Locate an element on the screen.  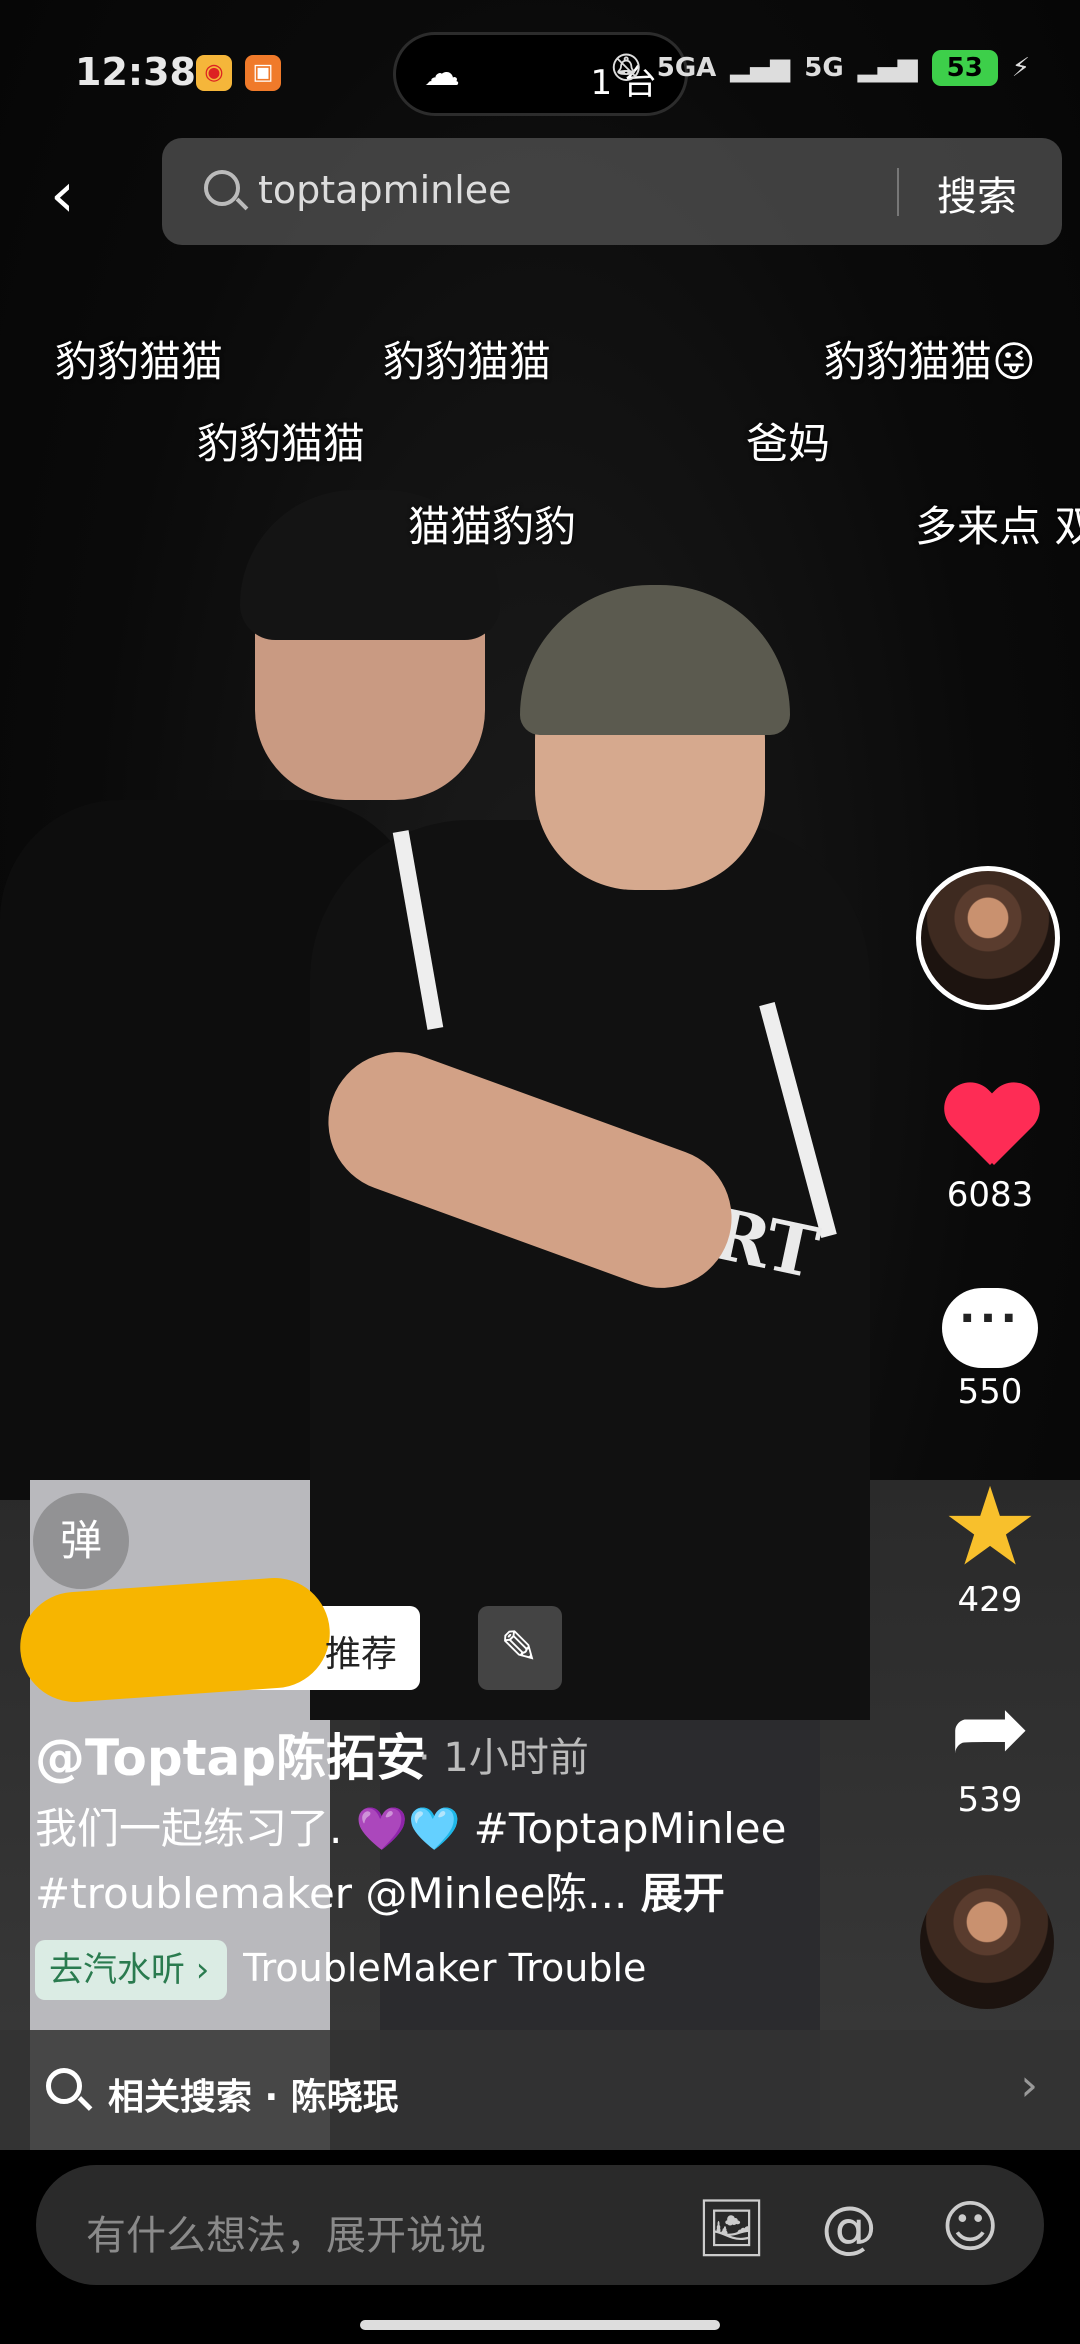
like-count: 6083 is located at coordinates (990, 1195).